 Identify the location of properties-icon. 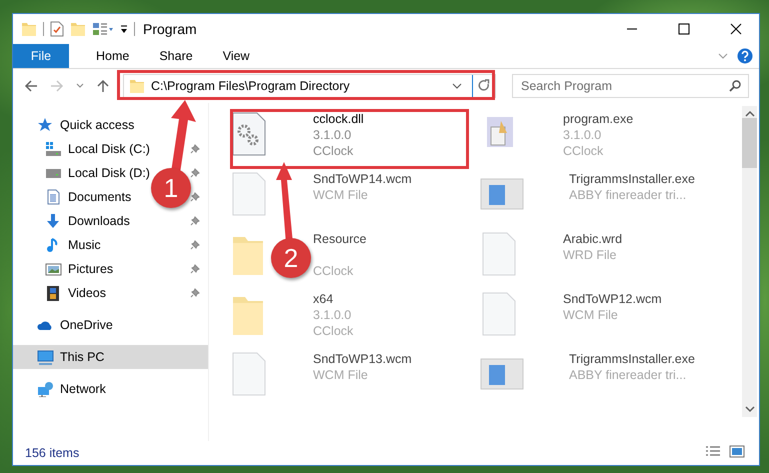
(57, 29).